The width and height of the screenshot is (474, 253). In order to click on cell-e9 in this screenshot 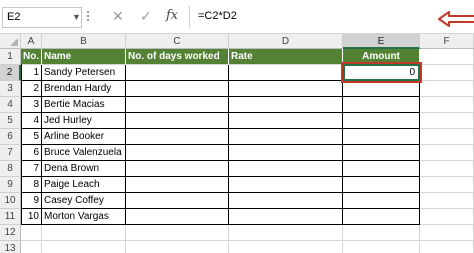, I will do `click(381, 185)`.